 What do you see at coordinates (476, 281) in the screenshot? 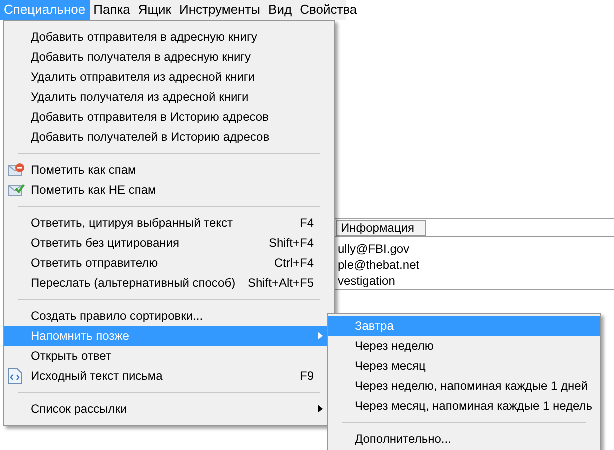
I see `header-field: vestigation` at bounding box center [476, 281].